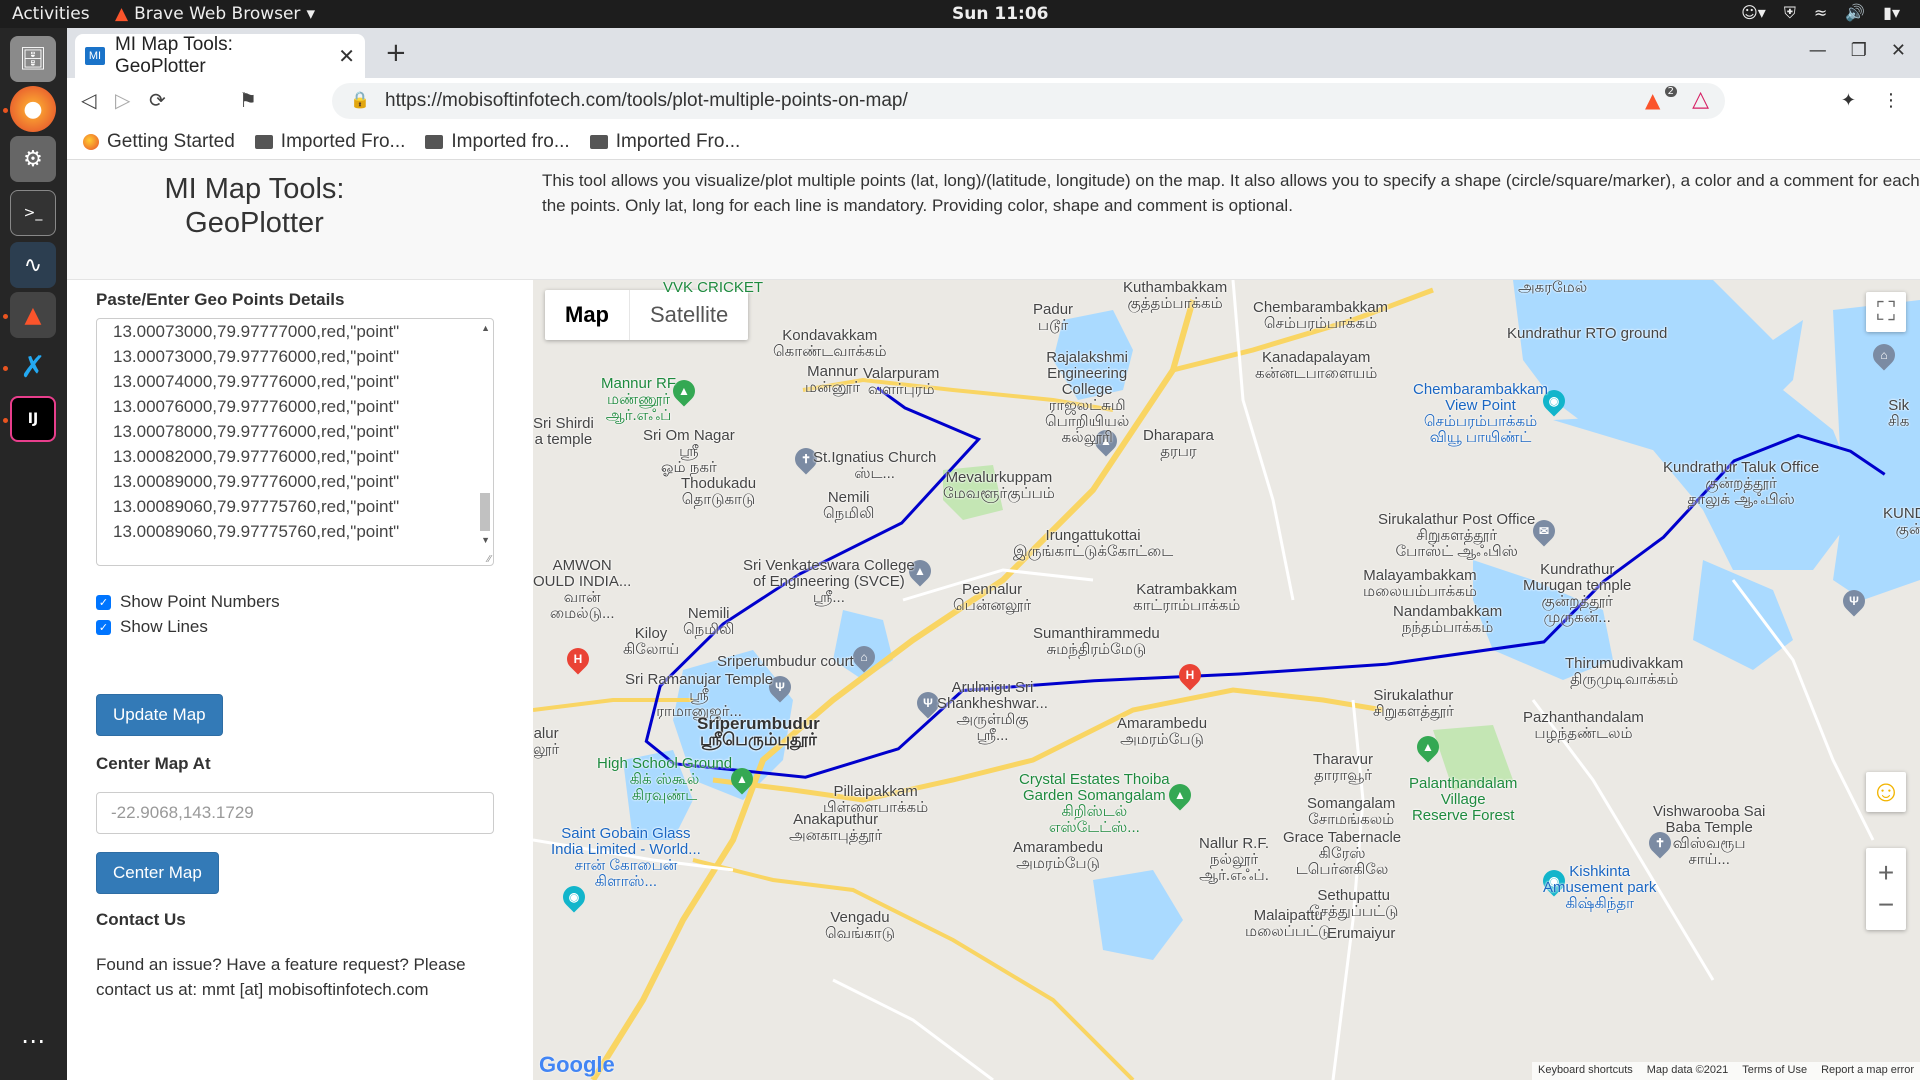  What do you see at coordinates (836, 827) in the screenshot?
I see `place-label: Anakaputhur அனகாபுத்தூர்` at bounding box center [836, 827].